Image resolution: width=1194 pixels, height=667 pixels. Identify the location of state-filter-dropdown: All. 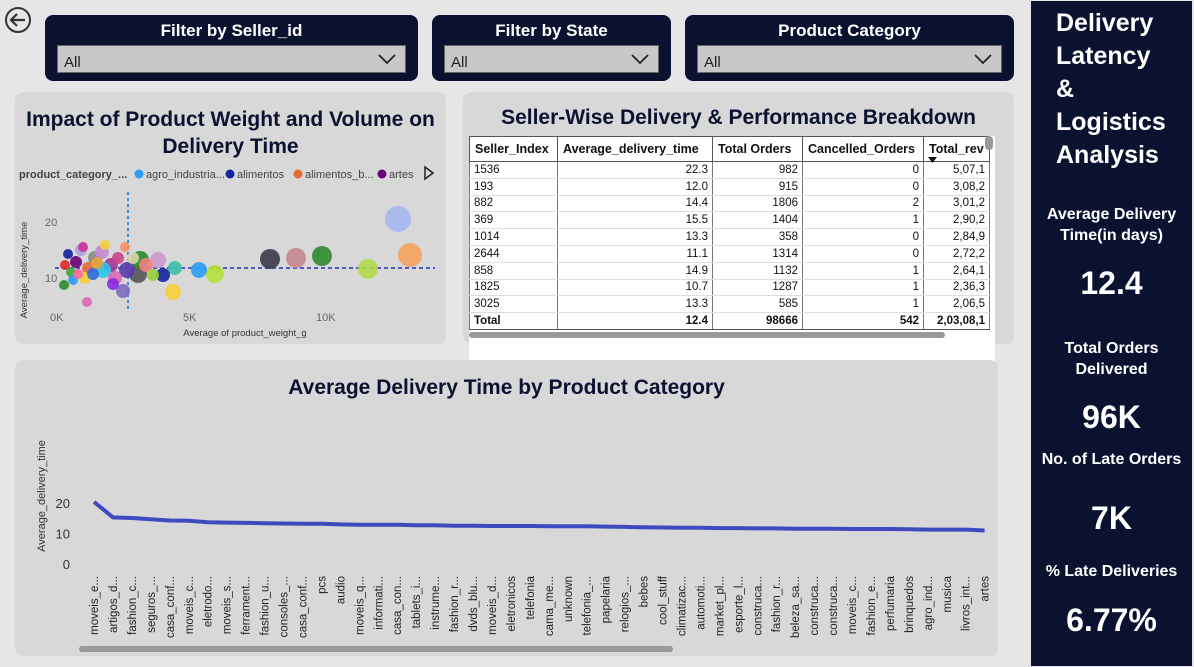
(551, 59).